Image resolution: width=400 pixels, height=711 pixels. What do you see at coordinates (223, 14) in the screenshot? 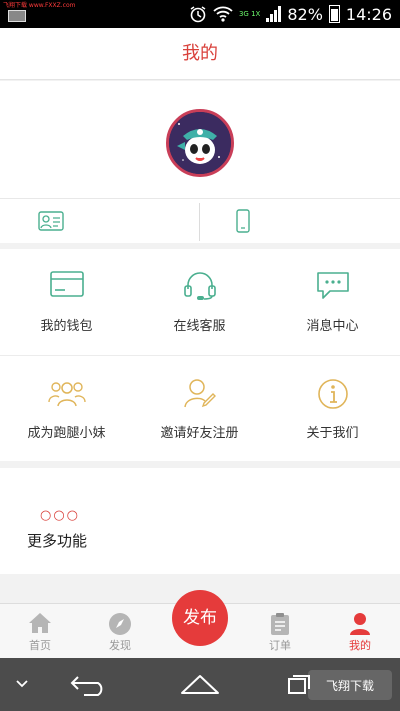
I see `wifi-icon` at bounding box center [223, 14].